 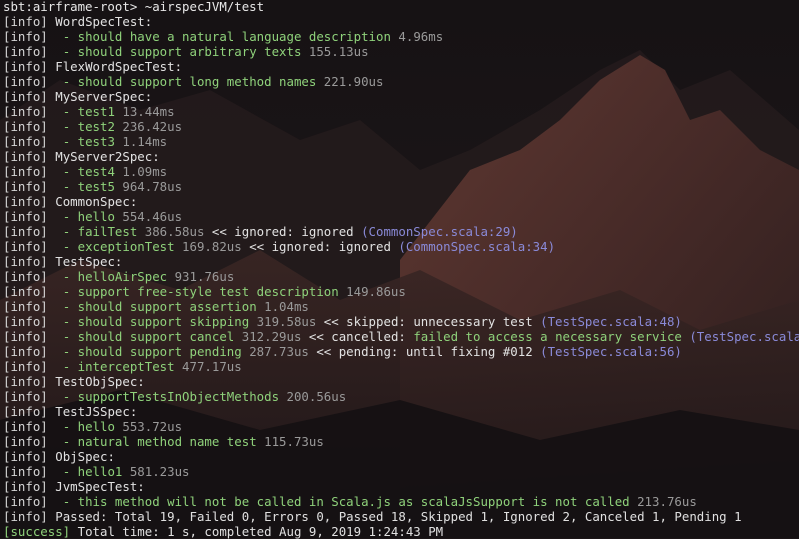 What do you see at coordinates (100, 486) in the screenshot?
I see `suite-name: JvmSpecTest:` at bounding box center [100, 486].